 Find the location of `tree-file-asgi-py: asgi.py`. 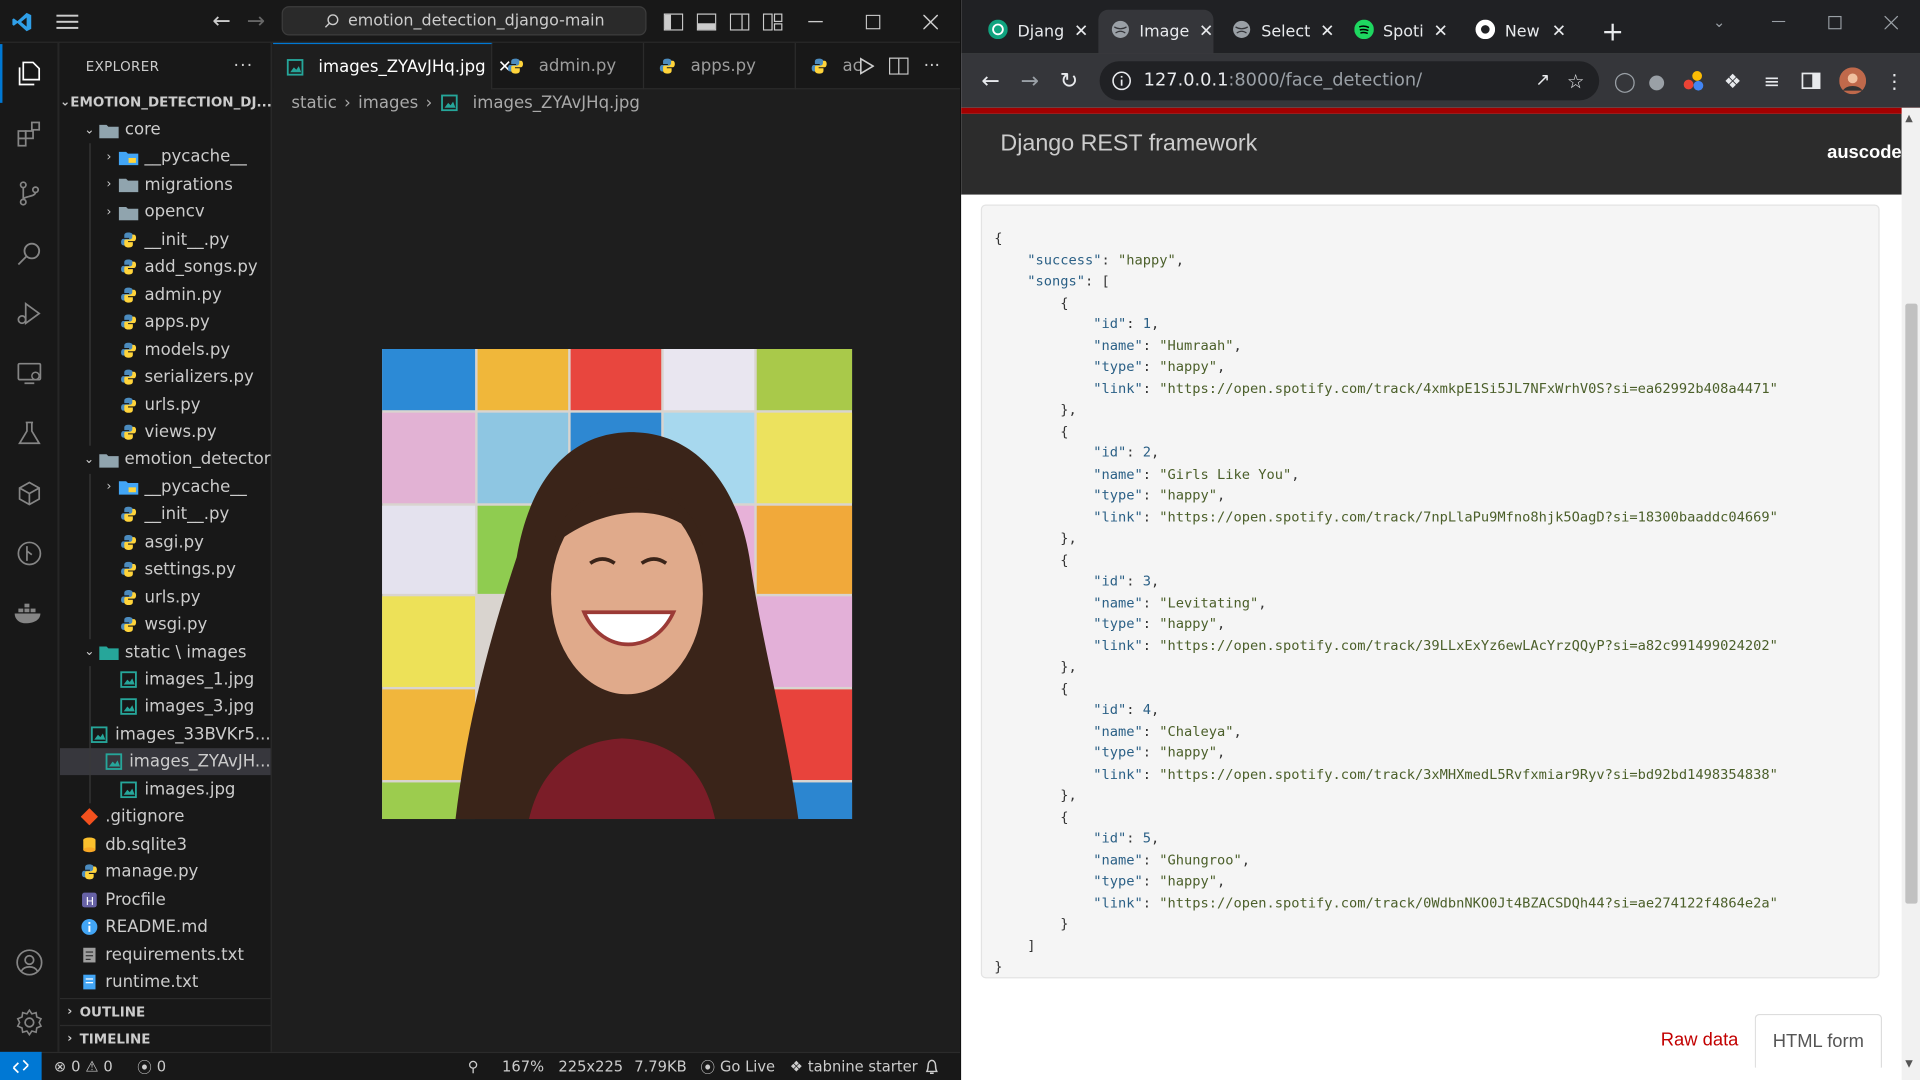

tree-file-asgi-py: asgi.py is located at coordinates (165, 542).